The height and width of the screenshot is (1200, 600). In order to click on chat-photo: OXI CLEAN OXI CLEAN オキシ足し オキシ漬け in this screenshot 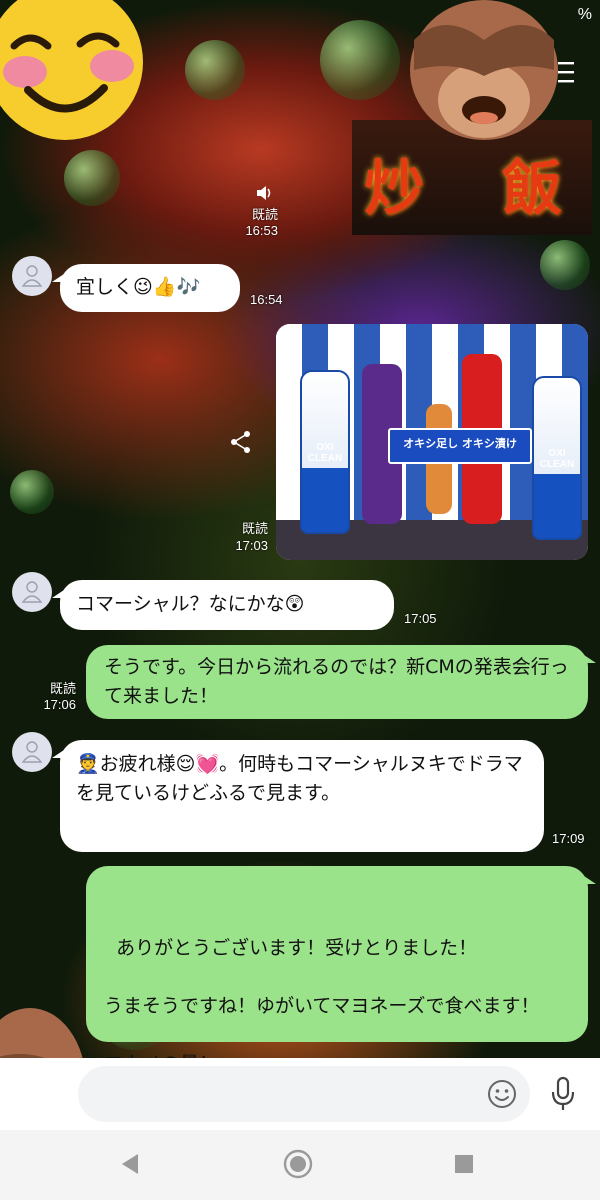, I will do `click(432, 442)`.